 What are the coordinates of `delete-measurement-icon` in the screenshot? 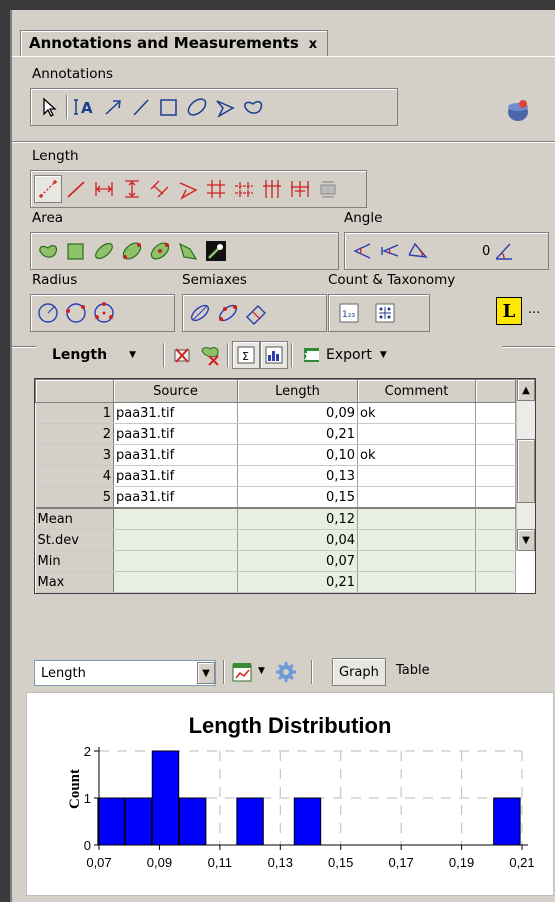 It's located at (182, 355).